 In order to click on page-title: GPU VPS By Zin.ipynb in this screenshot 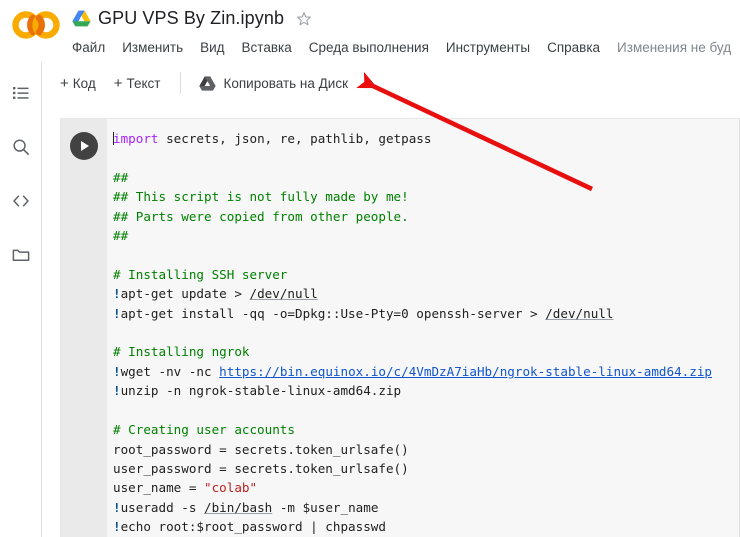, I will do `click(191, 18)`.